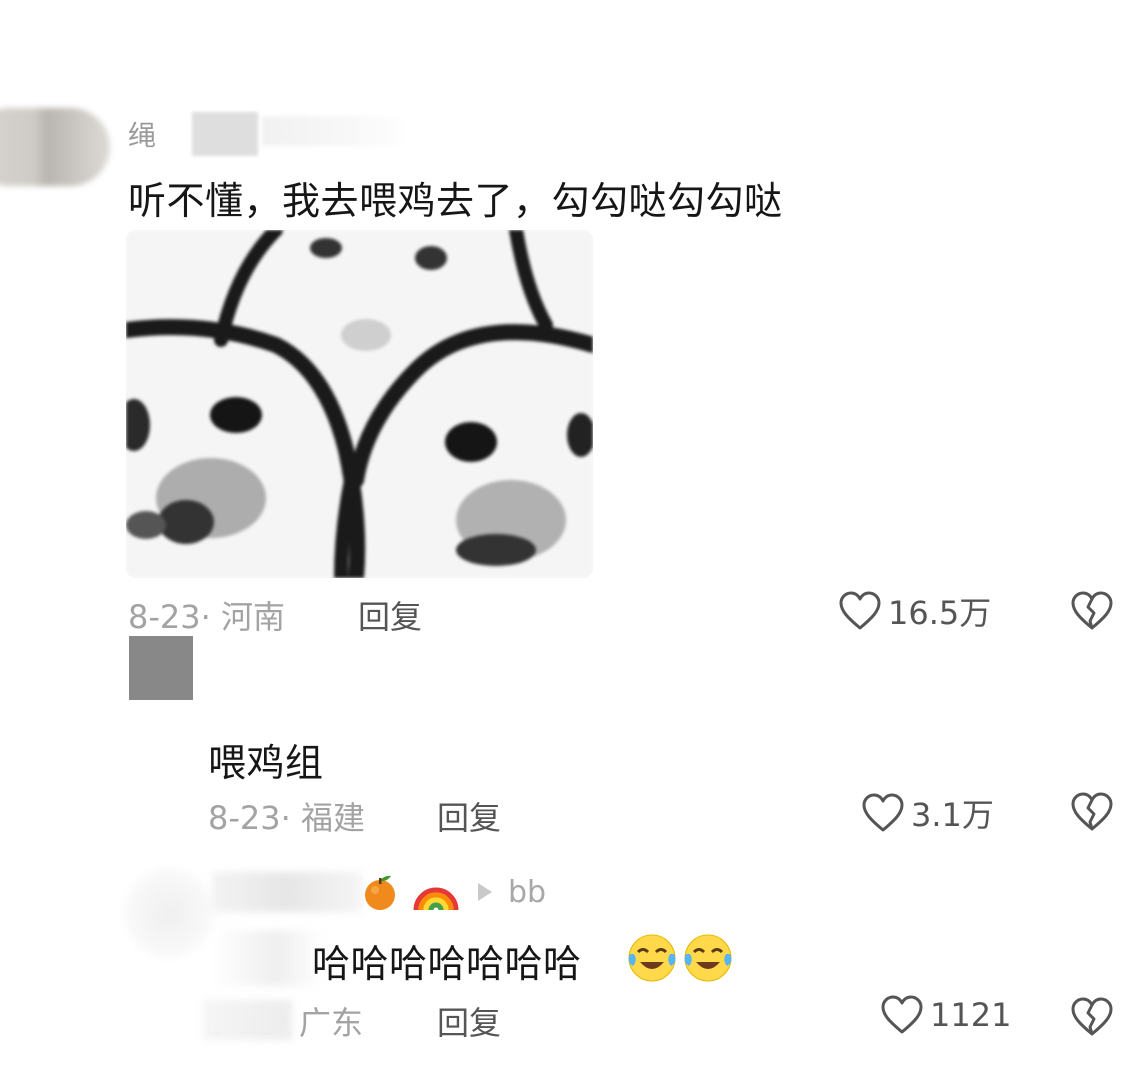 The width and height of the screenshot is (1125, 1069). What do you see at coordinates (940, 613) in the screenshot?
I see `like-count: 16.5万` at bounding box center [940, 613].